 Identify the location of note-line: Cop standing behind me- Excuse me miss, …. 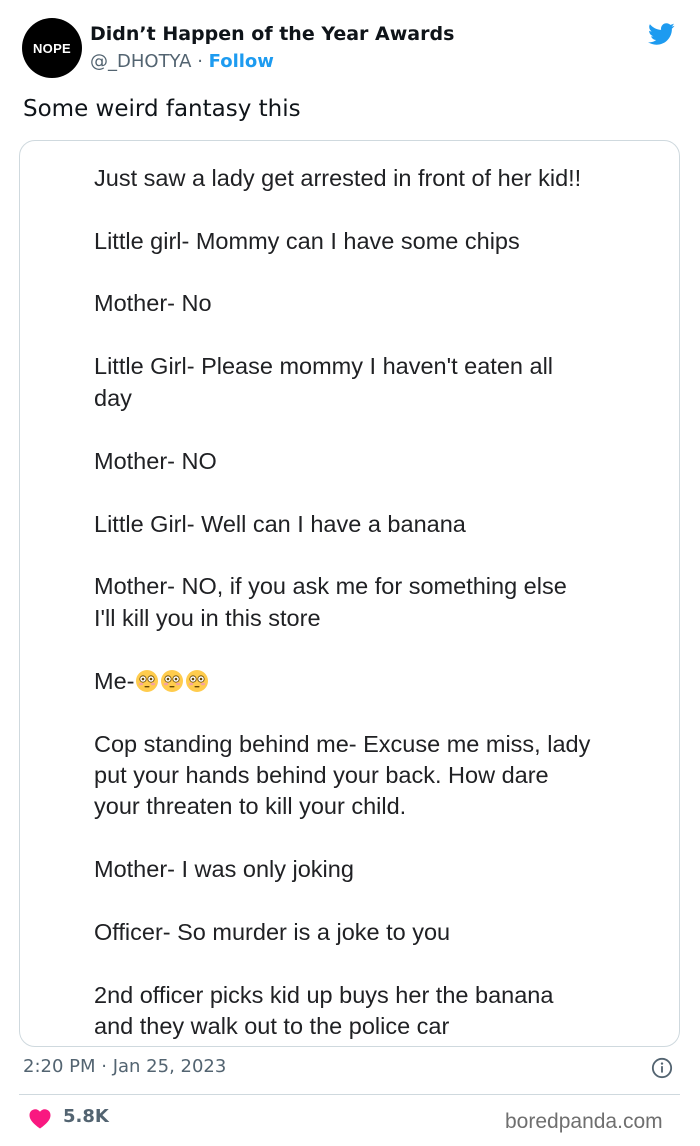
(342, 744).